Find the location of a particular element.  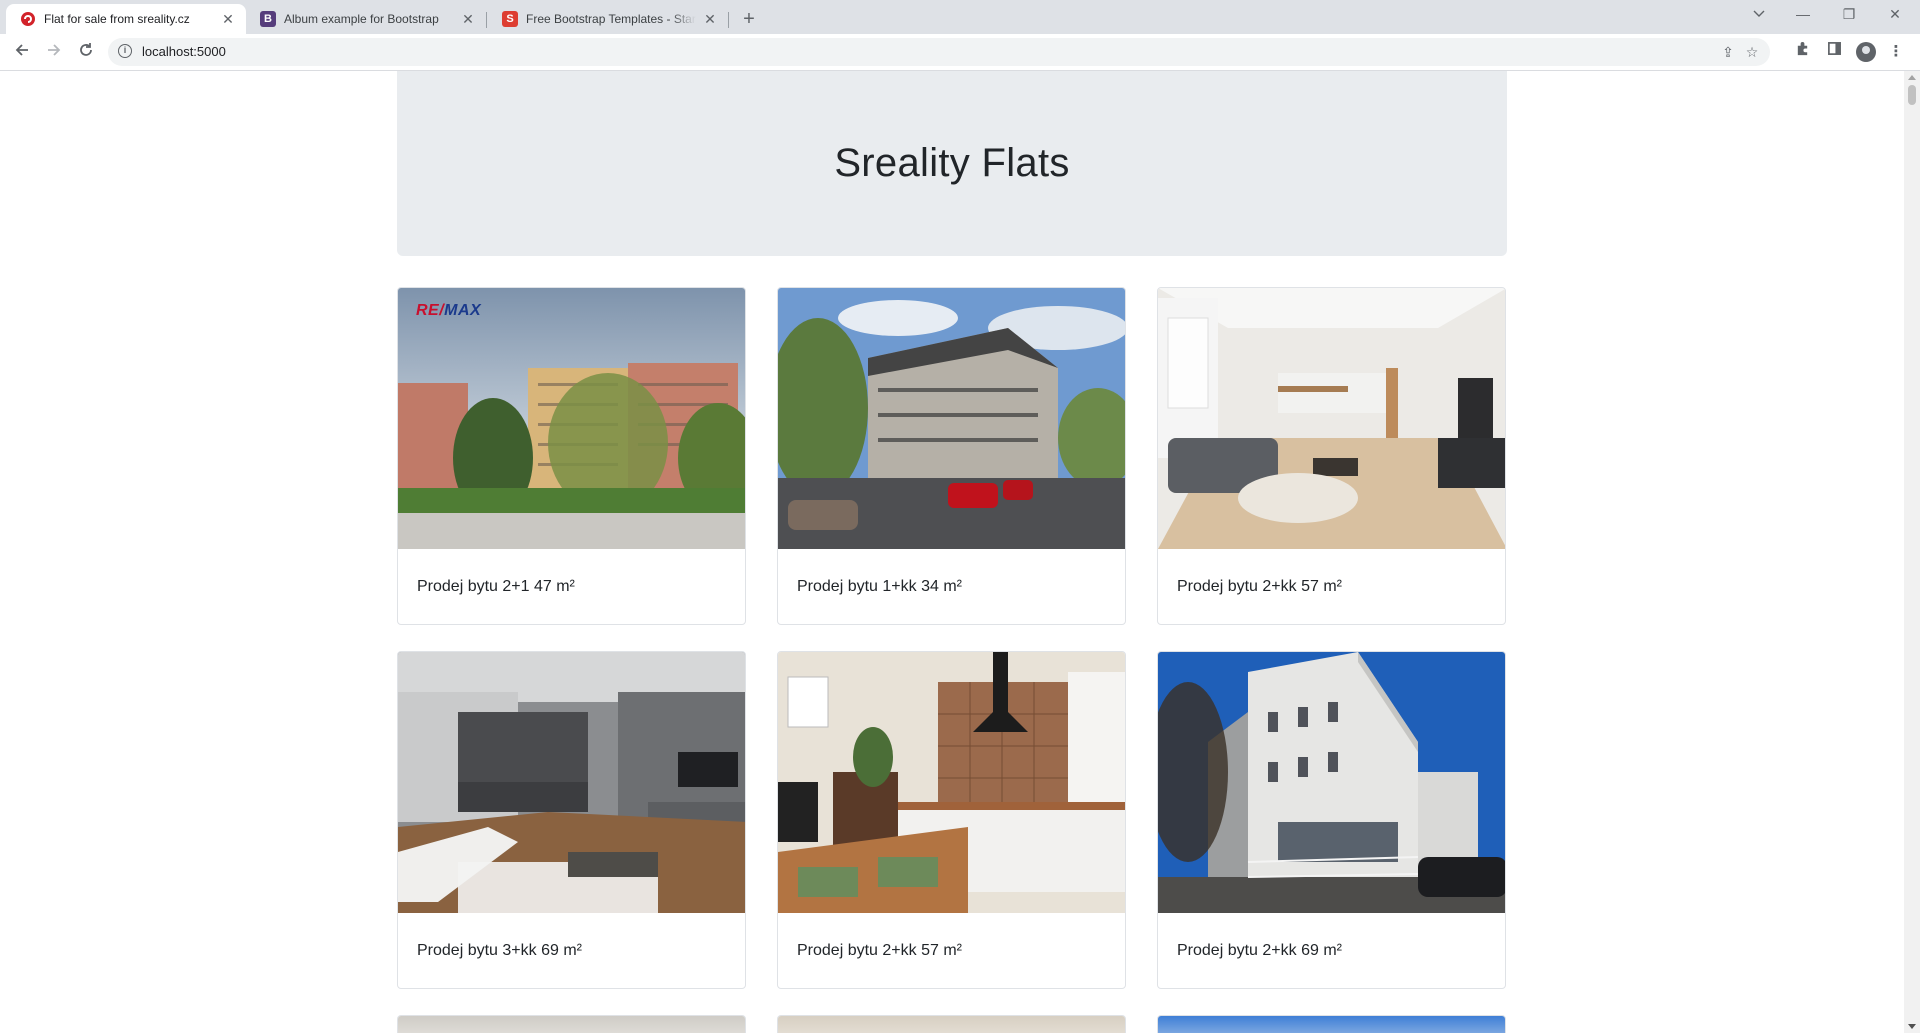

browser-toolbar: i localhost:5000 ⇪ ☆ ⋮ is located at coordinates (960, 52).